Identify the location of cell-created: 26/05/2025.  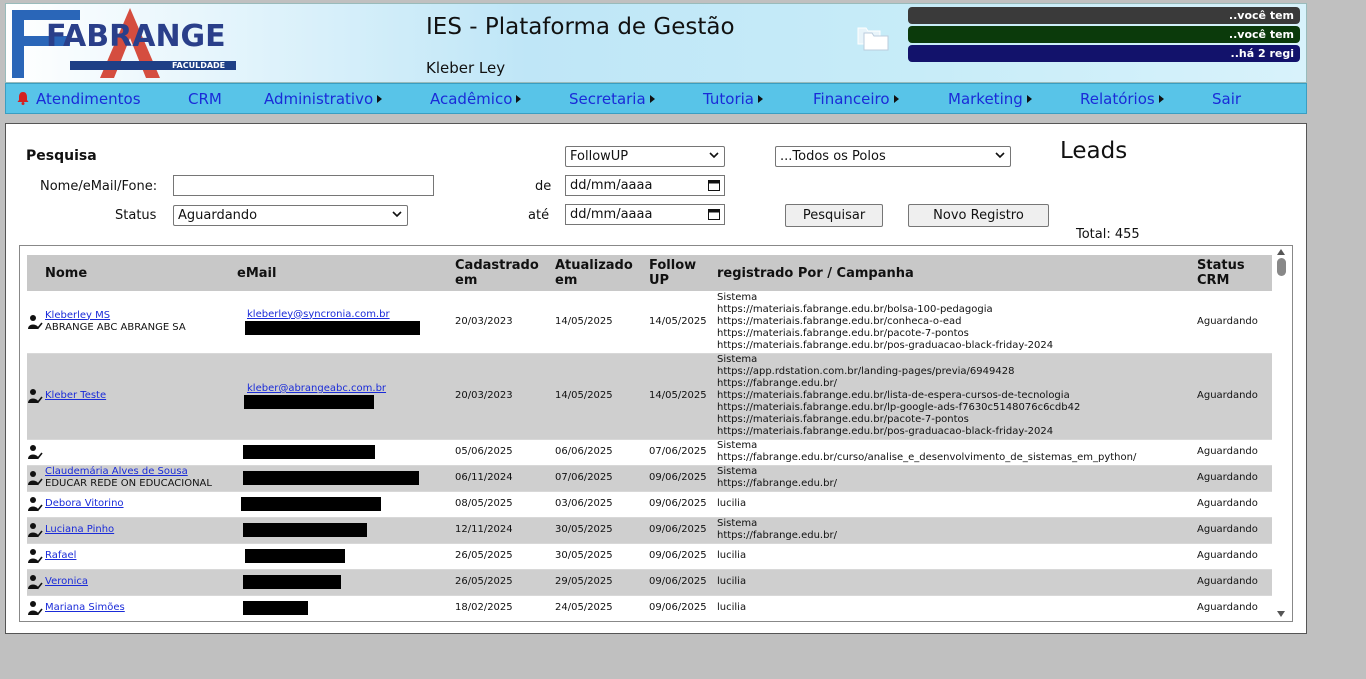
(484, 581).